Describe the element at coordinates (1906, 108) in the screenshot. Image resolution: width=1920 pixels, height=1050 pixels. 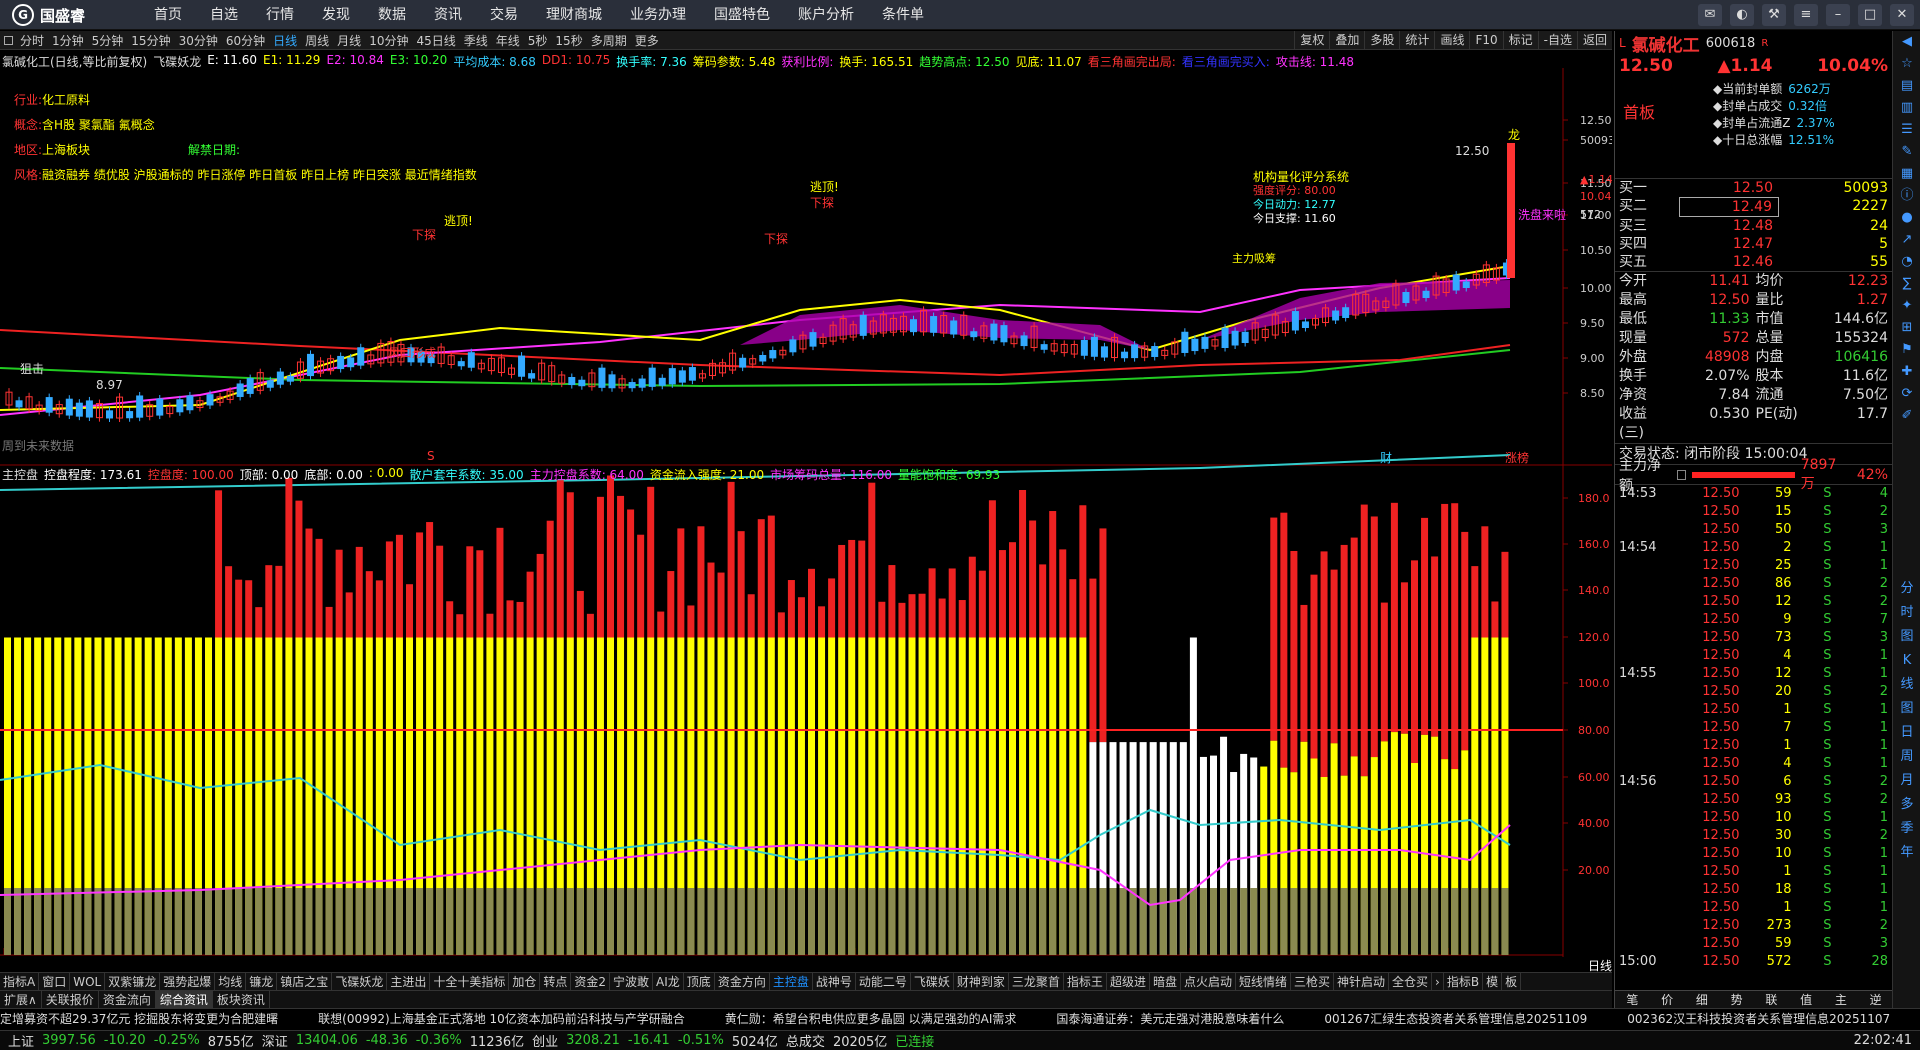
I see `kline-icon: ▥` at that location.